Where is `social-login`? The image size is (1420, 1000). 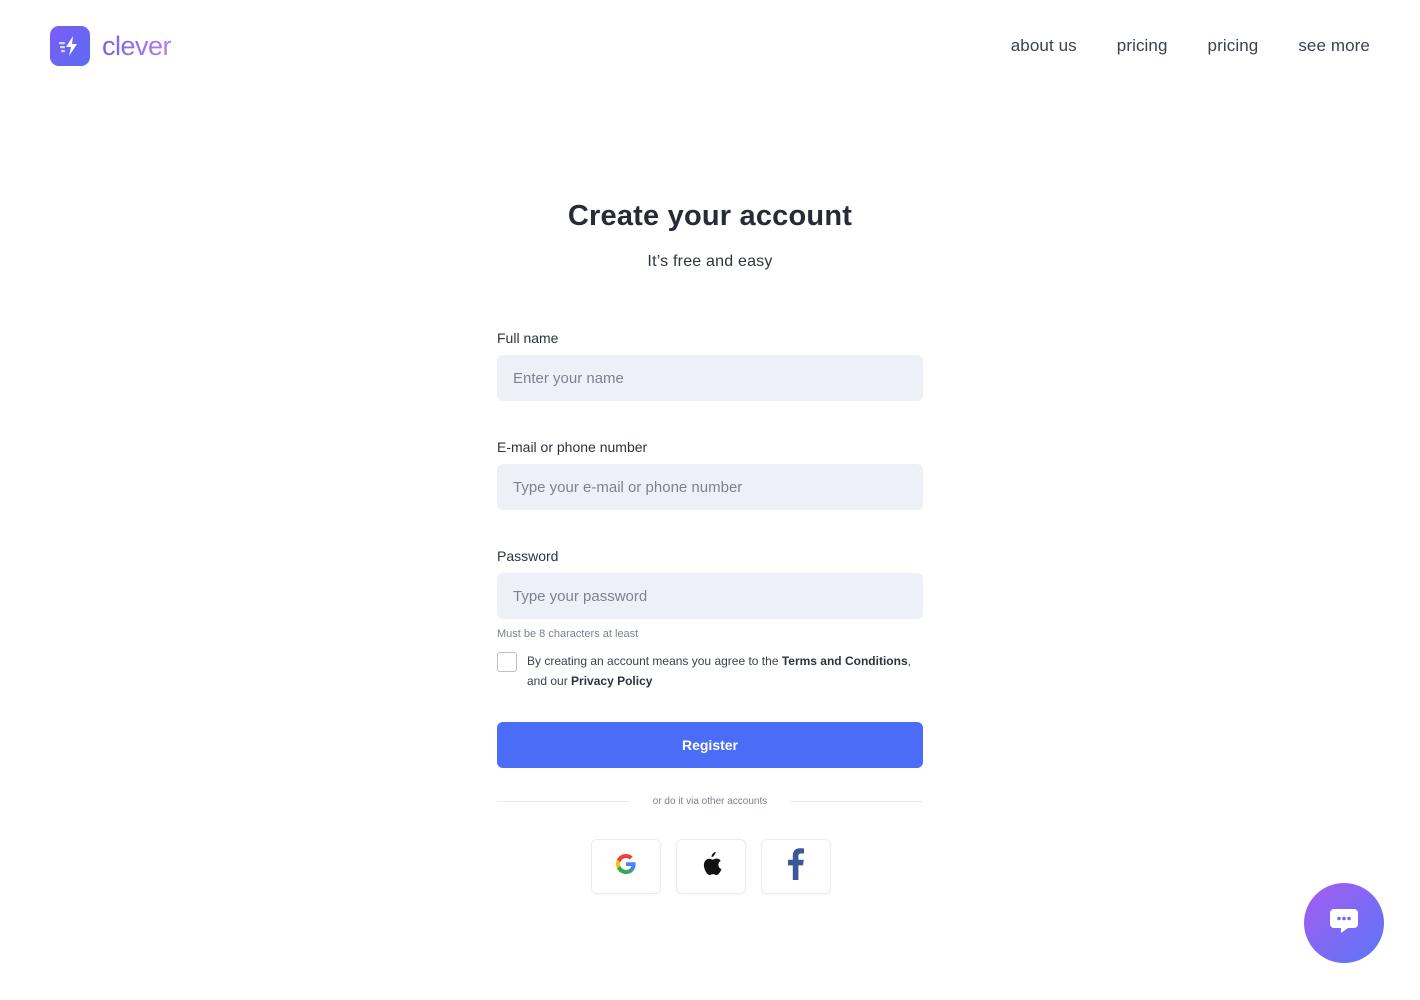 social-login is located at coordinates (711, 866).